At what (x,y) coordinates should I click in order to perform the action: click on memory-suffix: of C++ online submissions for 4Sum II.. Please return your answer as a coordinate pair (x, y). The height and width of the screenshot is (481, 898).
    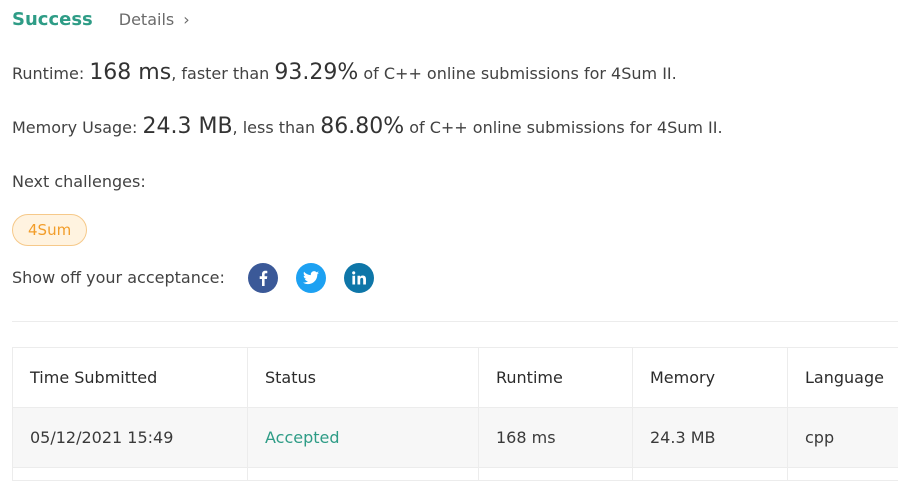
    Looking at the image, I should click on (563, 127).